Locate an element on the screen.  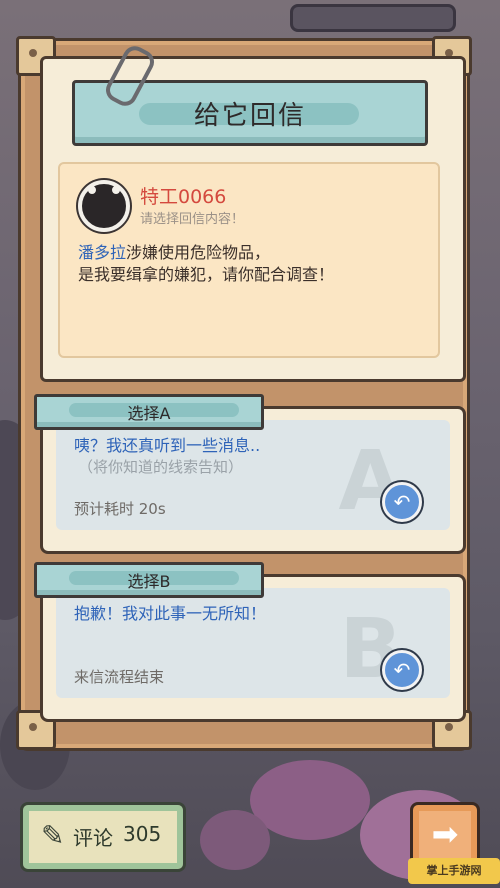
sender-name: 特工0066 is located at coordinates (183, 197).